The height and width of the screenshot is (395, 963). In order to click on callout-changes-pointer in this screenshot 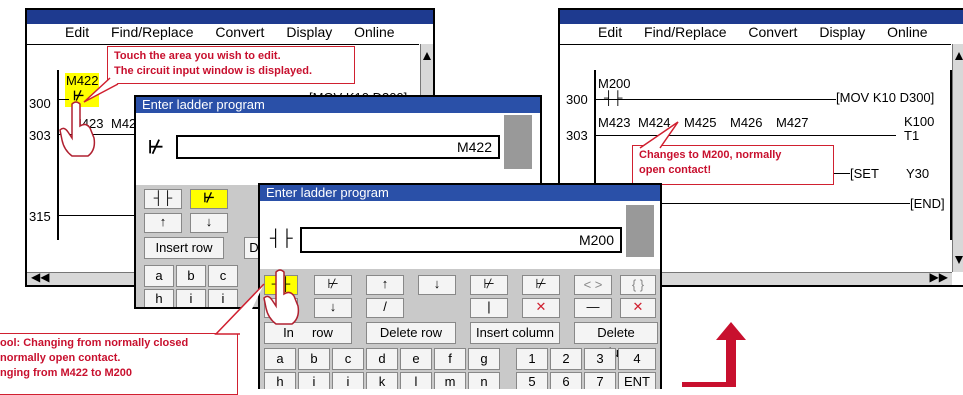, I will do `click(659, 135)`.